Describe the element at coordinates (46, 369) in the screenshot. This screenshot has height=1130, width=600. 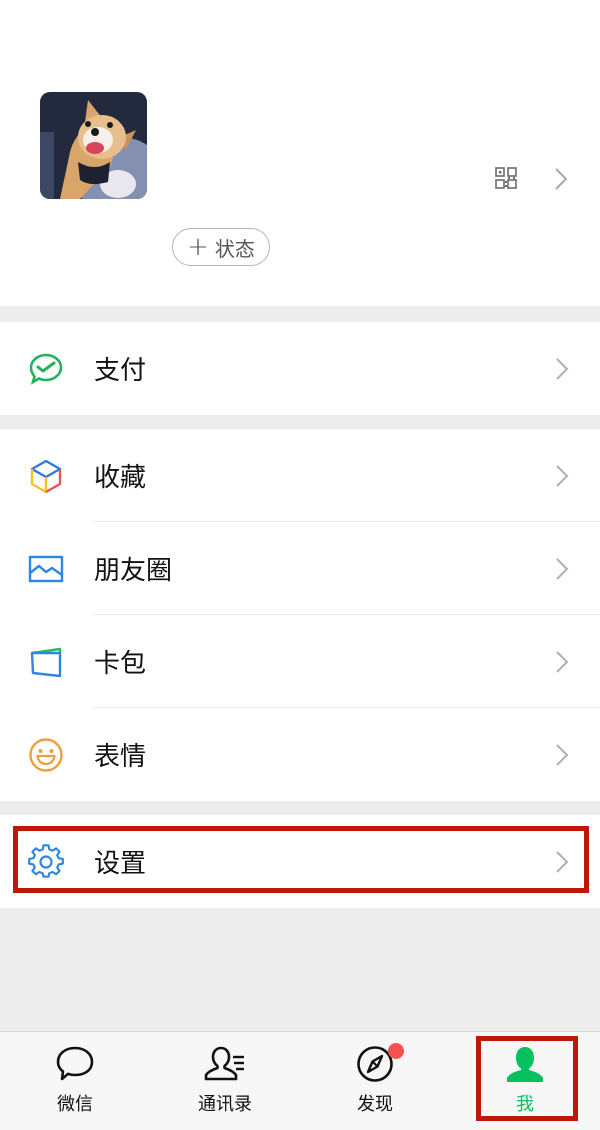
I see `wechat-pay-icon` at that location.